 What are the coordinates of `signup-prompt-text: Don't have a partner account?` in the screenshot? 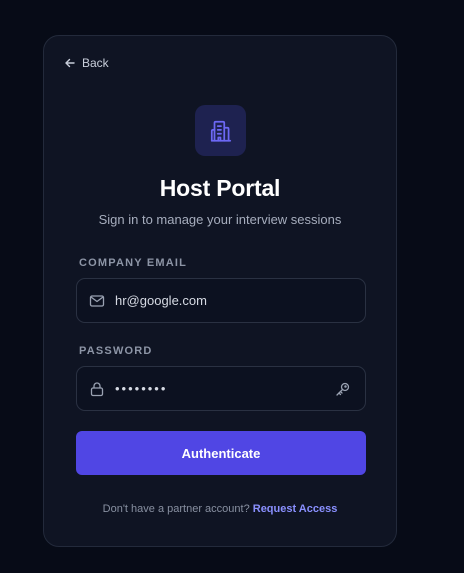 It's located at (176, 509).